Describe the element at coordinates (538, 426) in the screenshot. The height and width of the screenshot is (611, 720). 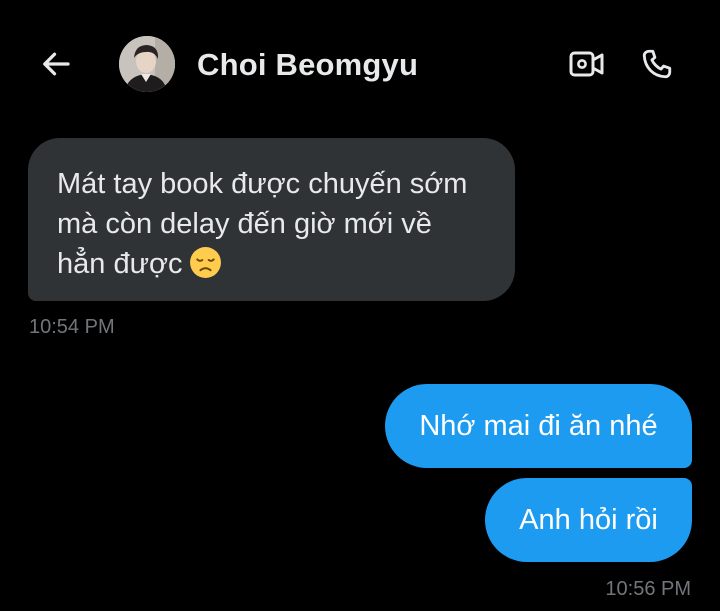
I see `outgoing-message-bubble: Nhớ mai đi ăn nhé` at that location.